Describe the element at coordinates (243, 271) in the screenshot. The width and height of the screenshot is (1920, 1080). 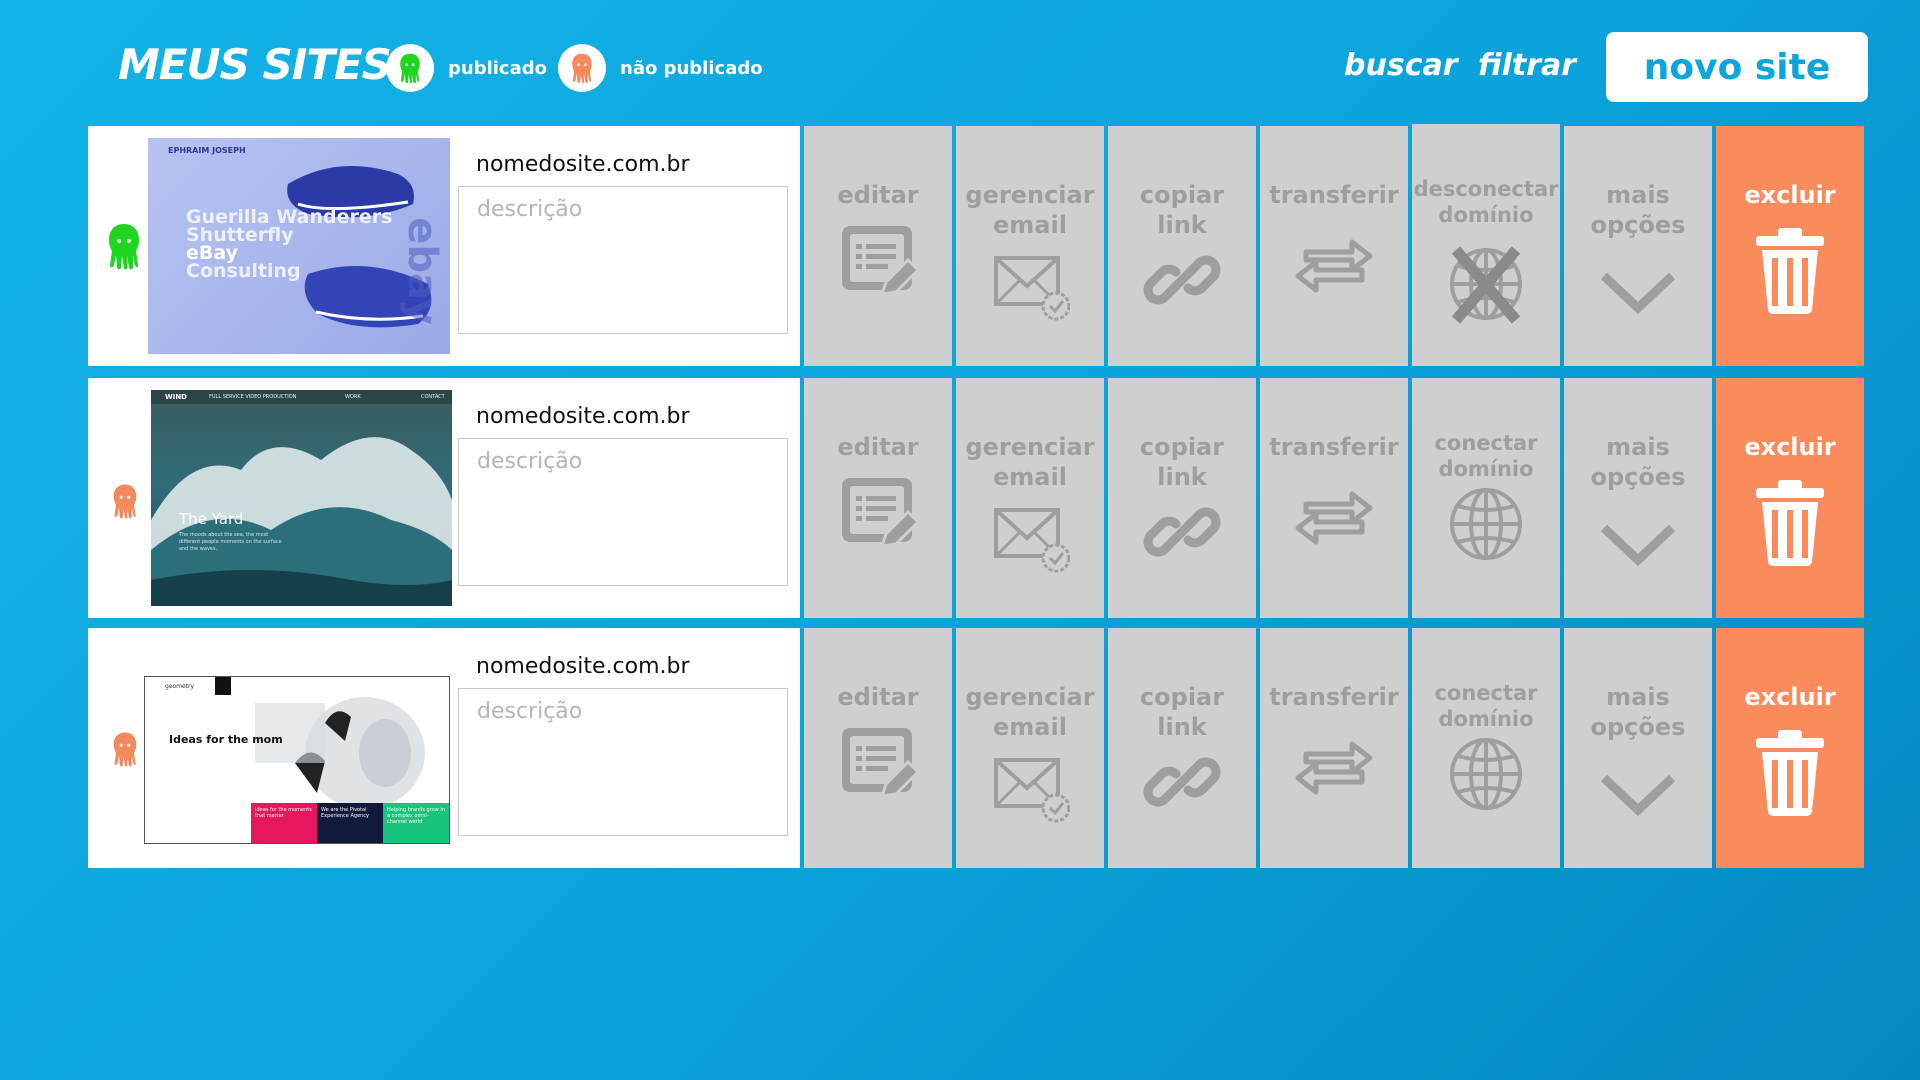
I see `thumb-line: Consulting` at that location.